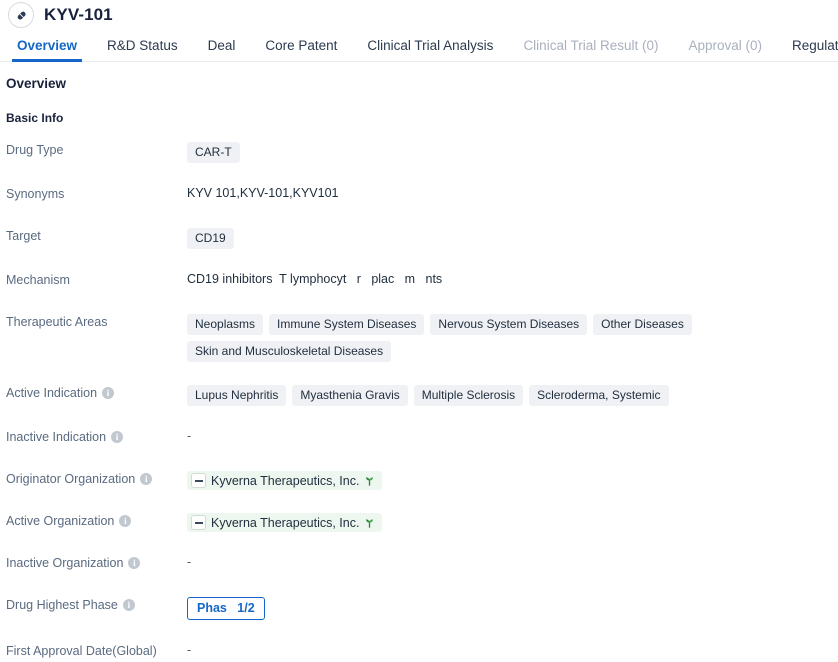 The image size is (838, 662). Describe the element at coordinates (60, 521) in the screenshot. I see `field-label-text: Active Organization` at that location.